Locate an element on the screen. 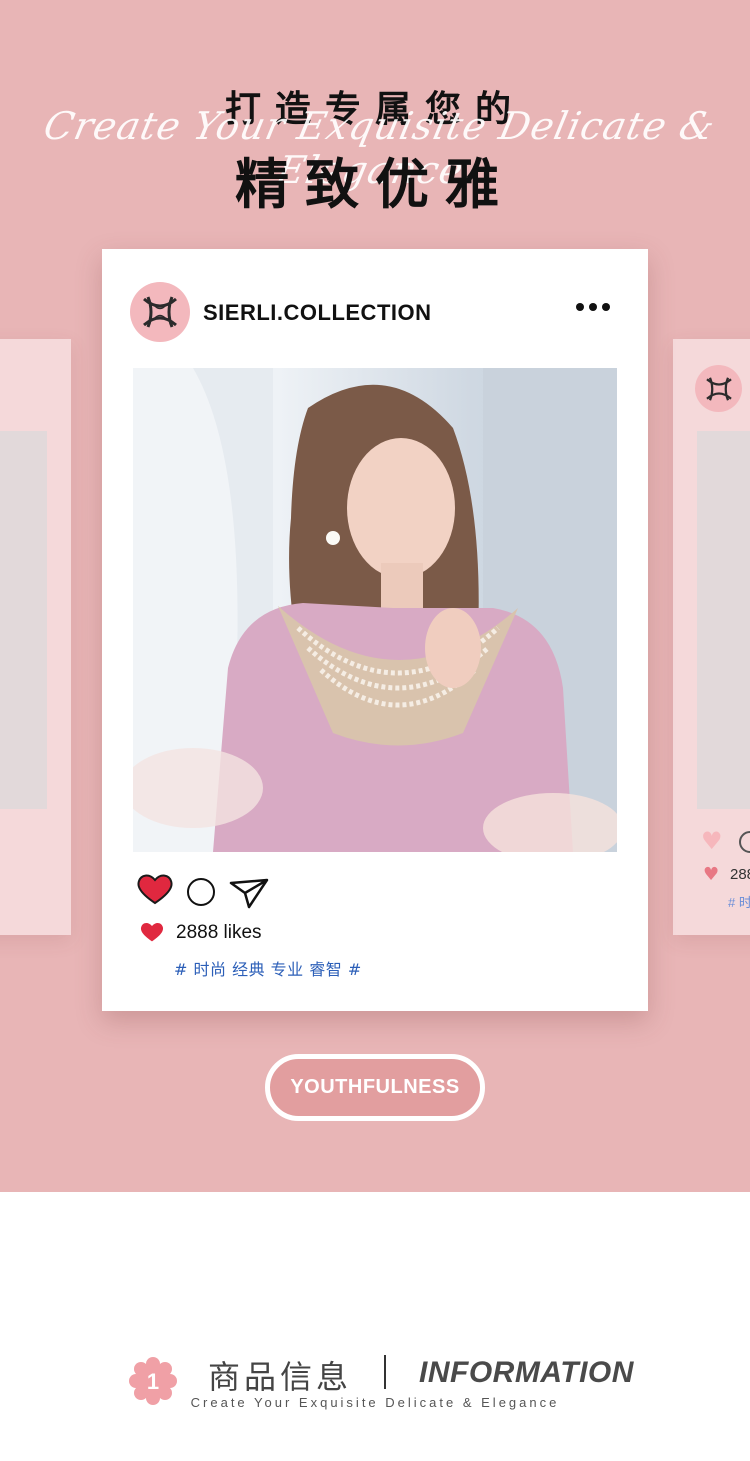 The image size is (750, 1461). title-divider is located at coordinates (385, 1372).